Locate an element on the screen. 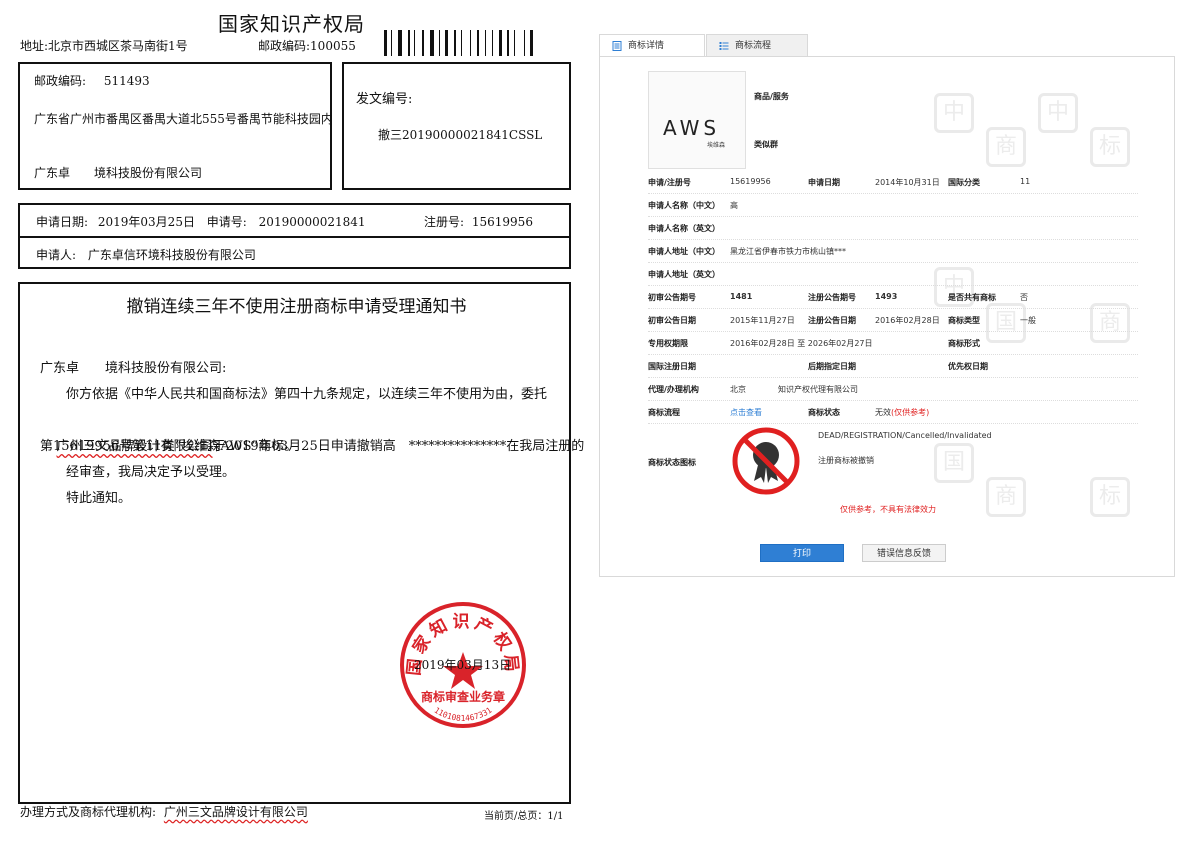  table-row: 国际注册日期 后期指定日期 优先权日期 is located at coordinates (893, 366).